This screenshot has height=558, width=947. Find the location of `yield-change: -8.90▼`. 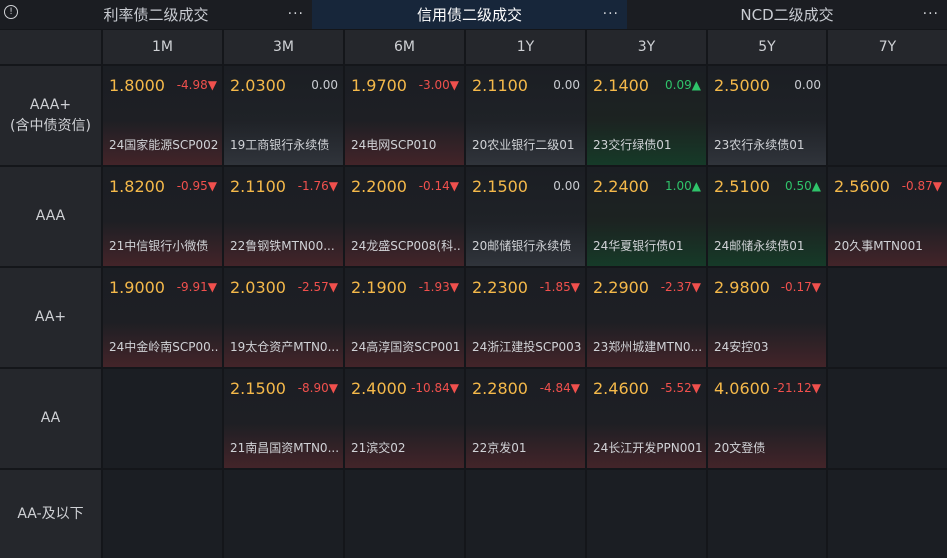

yield-change: -8.90▼ is located at coordinates (317, 388).